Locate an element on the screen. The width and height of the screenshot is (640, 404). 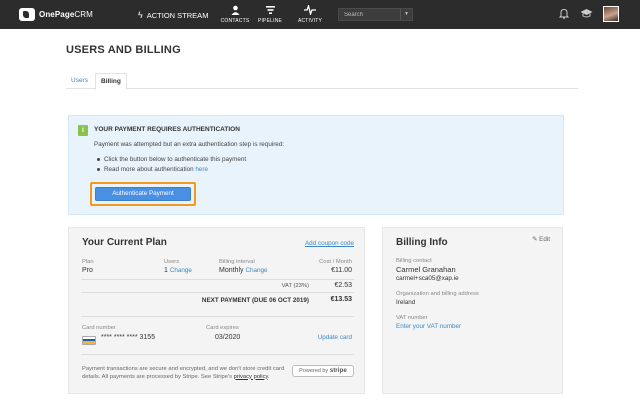
nav-contacts: CONTACTS is located at coordinates (235, 14).